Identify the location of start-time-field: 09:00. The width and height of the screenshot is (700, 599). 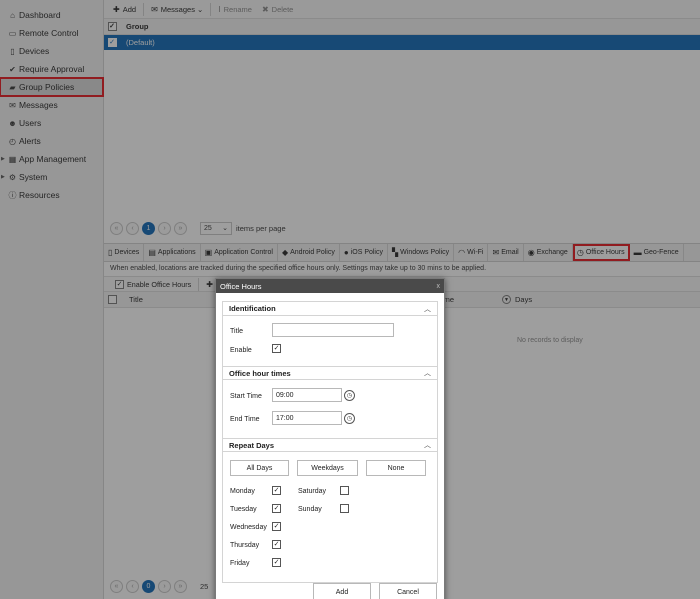
(307, 395).